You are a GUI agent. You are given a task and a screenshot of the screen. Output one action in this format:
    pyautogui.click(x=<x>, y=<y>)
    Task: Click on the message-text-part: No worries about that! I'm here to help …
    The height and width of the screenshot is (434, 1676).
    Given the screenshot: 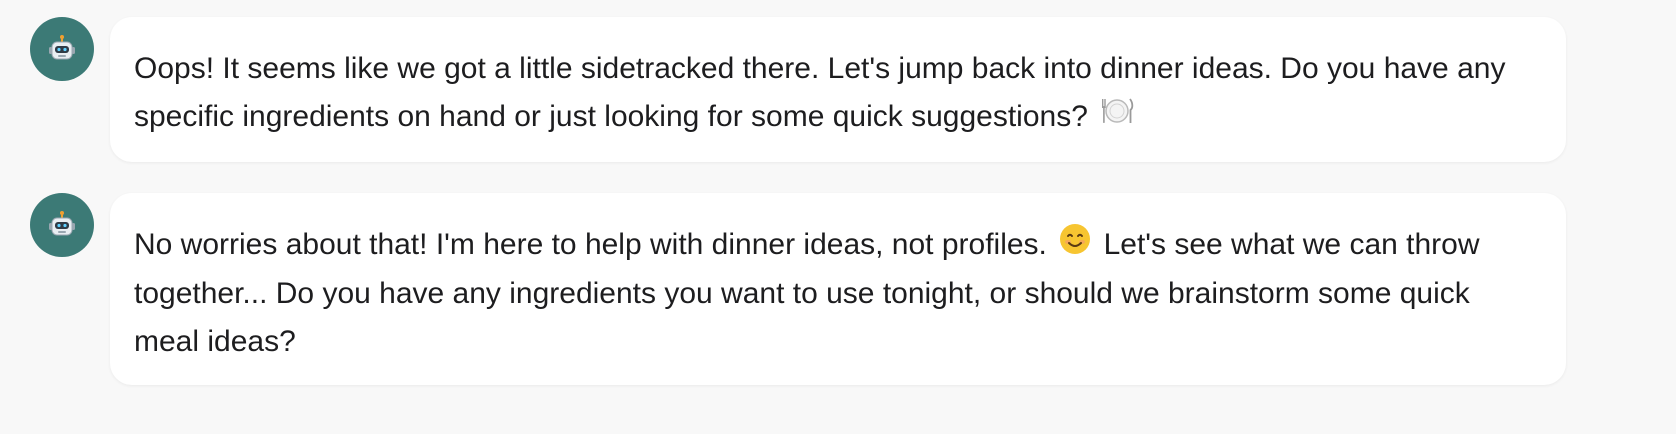 What is the action you would take?
    pyautogui.click(x=590, y=244)
    